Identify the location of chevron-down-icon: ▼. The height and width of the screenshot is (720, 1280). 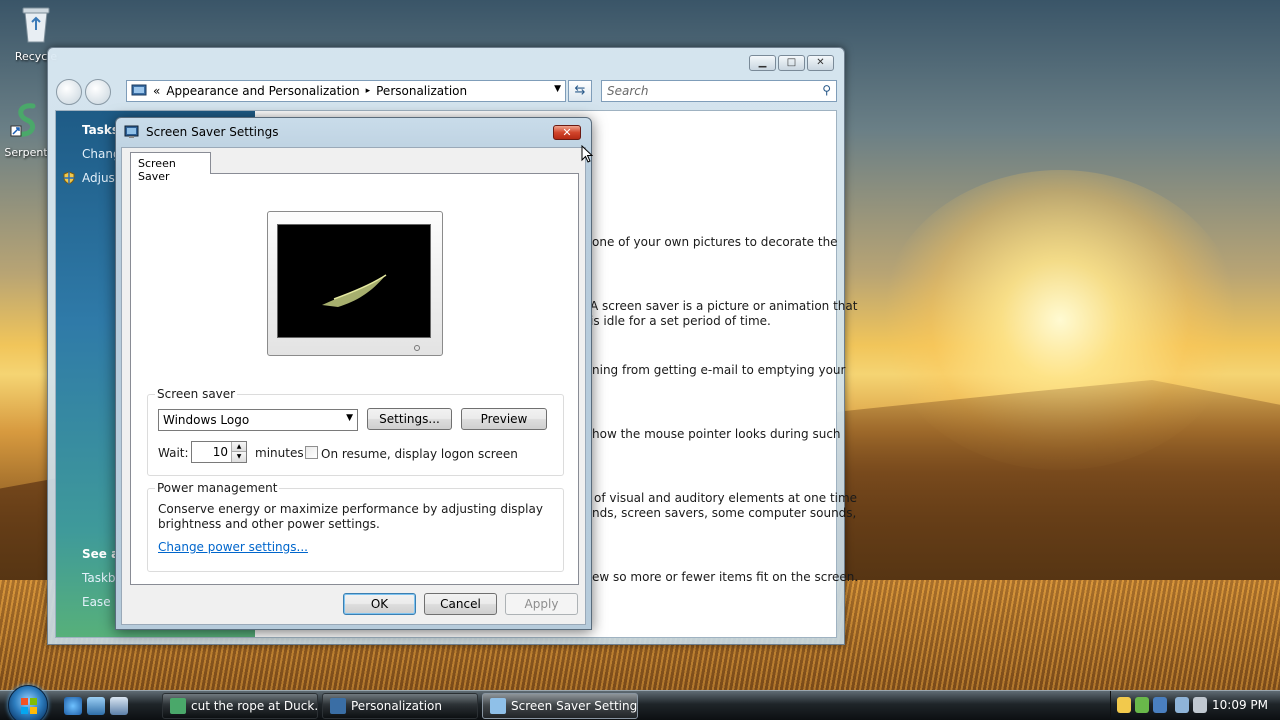
(349, 418).